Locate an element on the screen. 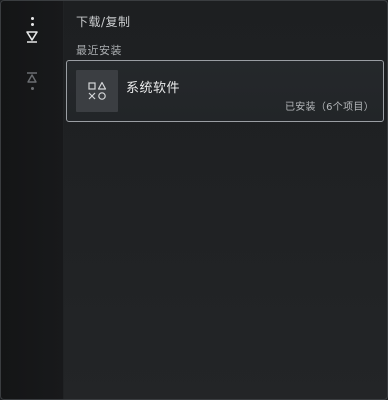 Image resolution: width=388 pixels, height=400 pixels. item-thumbnail is located at coordinates (97, 91).